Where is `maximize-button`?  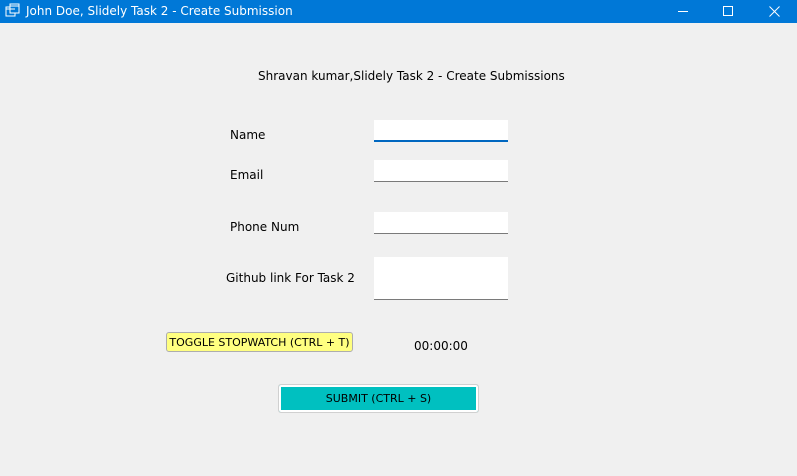
maximize-button is located at coordinates (728, 11).